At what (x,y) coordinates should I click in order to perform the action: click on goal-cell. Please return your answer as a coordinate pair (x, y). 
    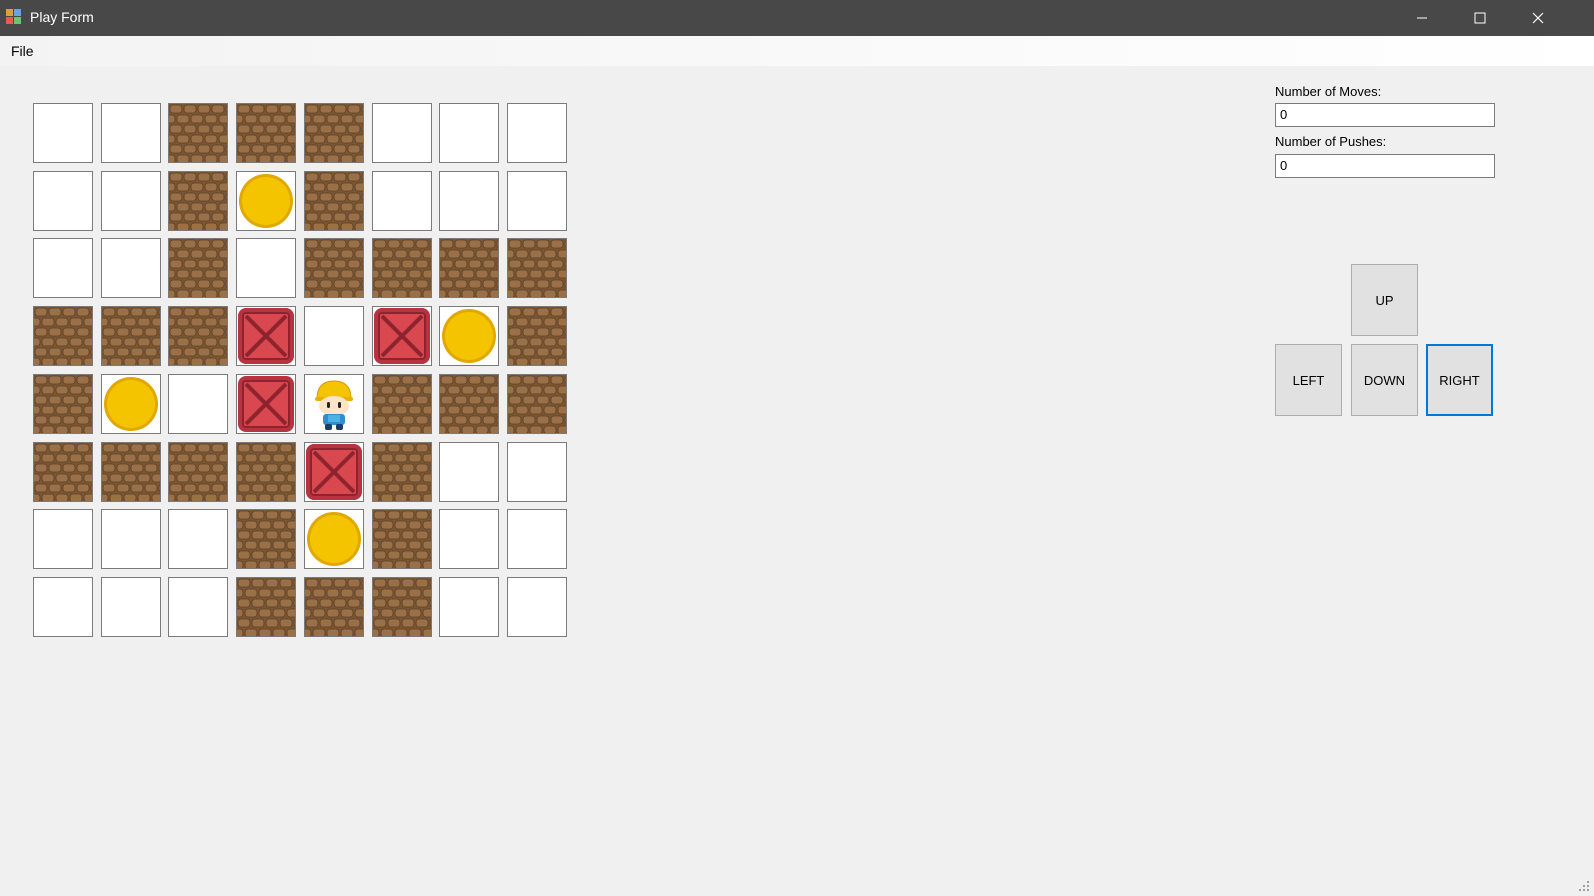
    Looking at the image, I should click on (266, 200).